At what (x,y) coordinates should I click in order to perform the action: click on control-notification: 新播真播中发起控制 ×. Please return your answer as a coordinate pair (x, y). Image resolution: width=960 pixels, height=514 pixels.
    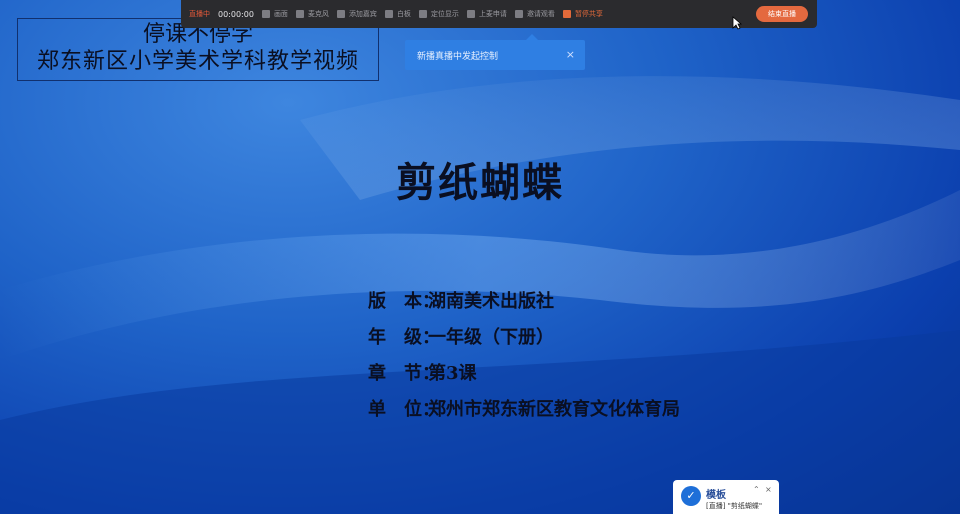
    Looking at the image, I should click on (495, 52).